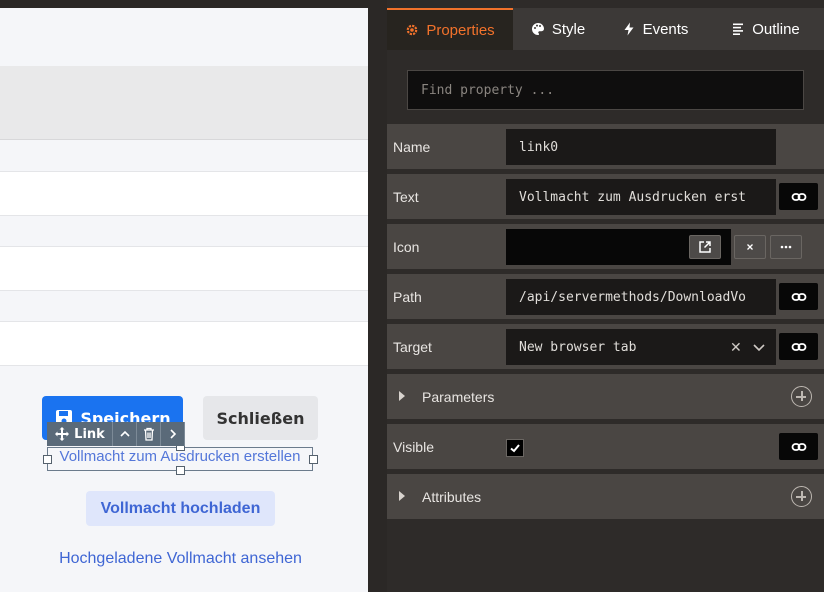  I want to click on target-select-controls: ✕, so click(748, 348).